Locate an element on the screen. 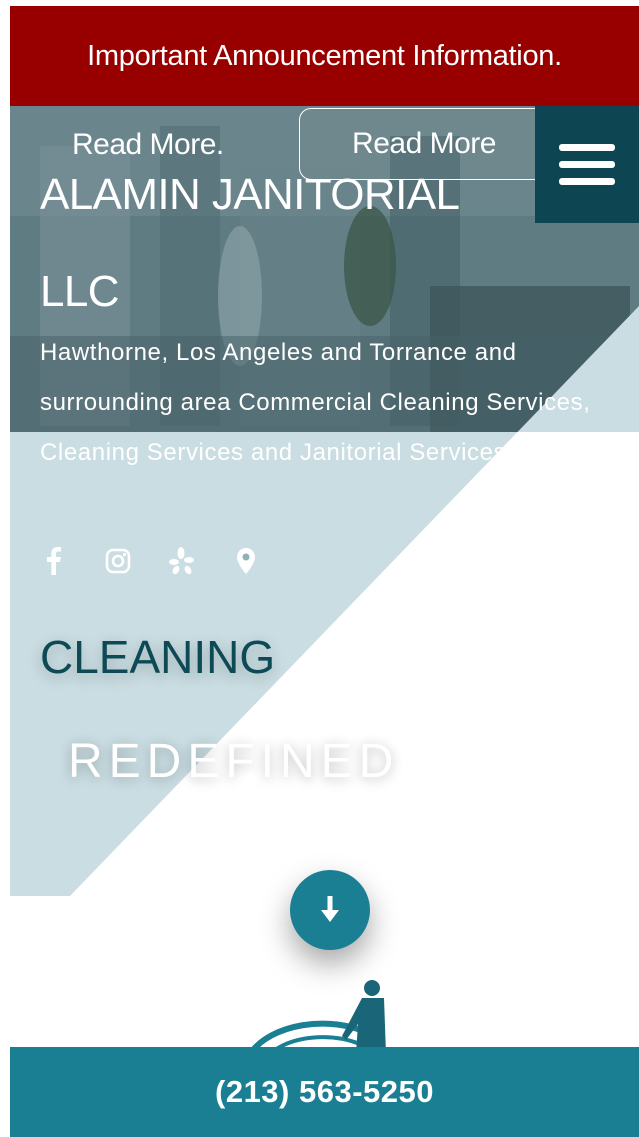 The width and height of the screenshot is (639, 1137). yelp-icon is located at coordinates (182, 561).